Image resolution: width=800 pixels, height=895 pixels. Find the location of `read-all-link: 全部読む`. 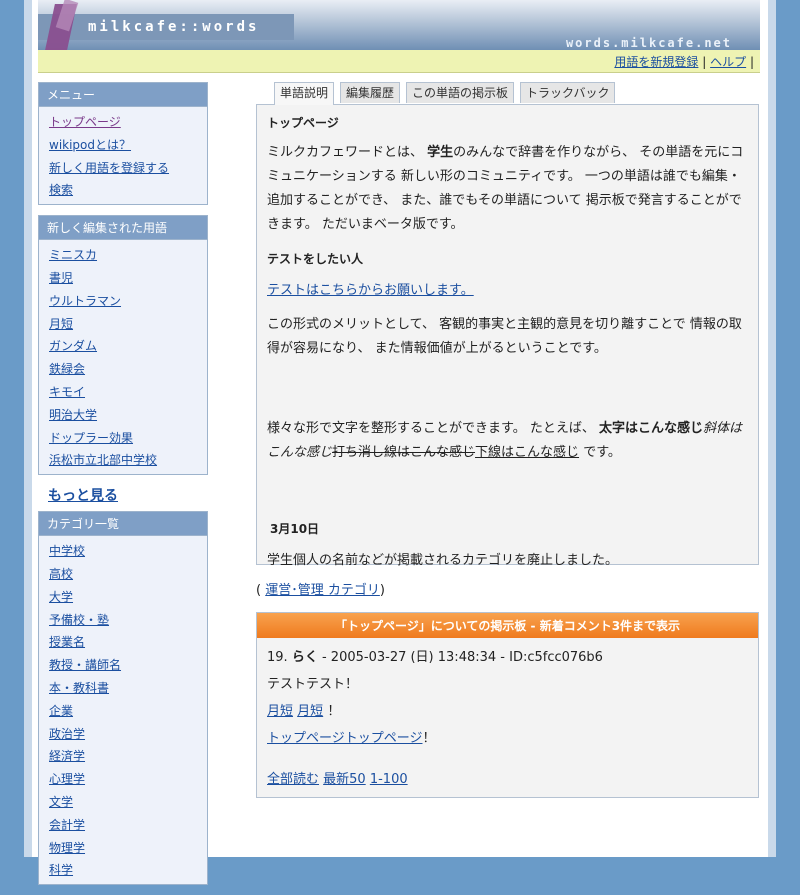

read-all-link: 全部読む is located at coordinates (293, 779).